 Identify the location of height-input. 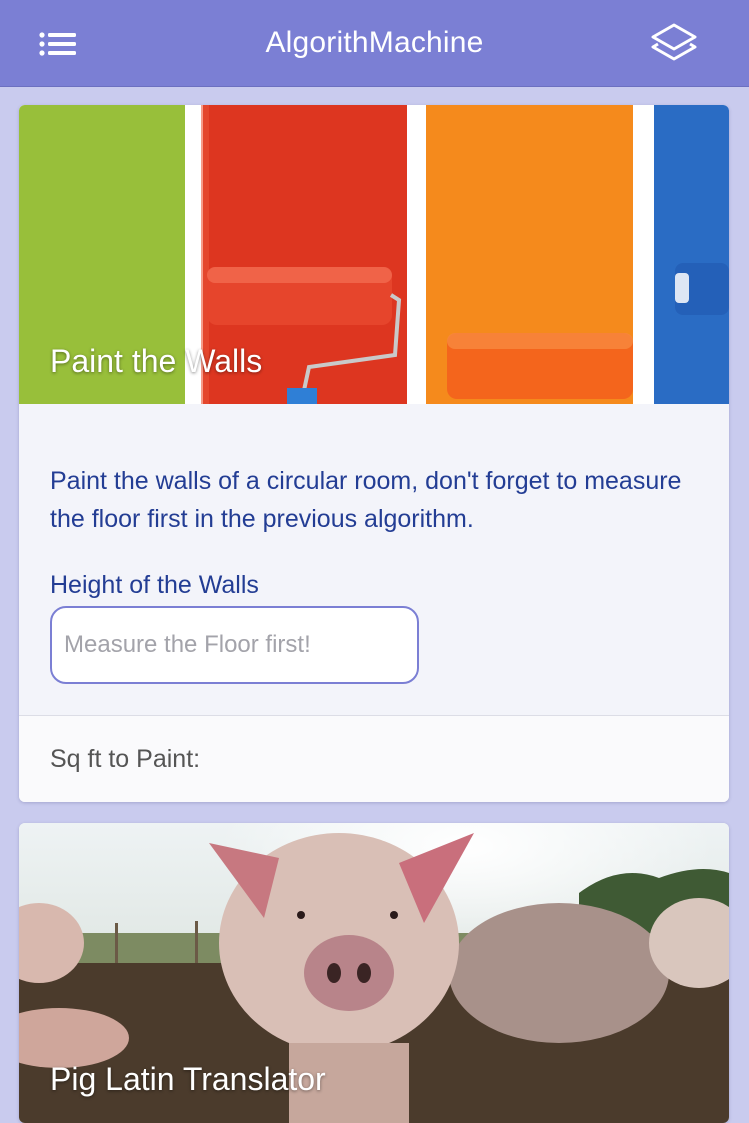
(234, 645).